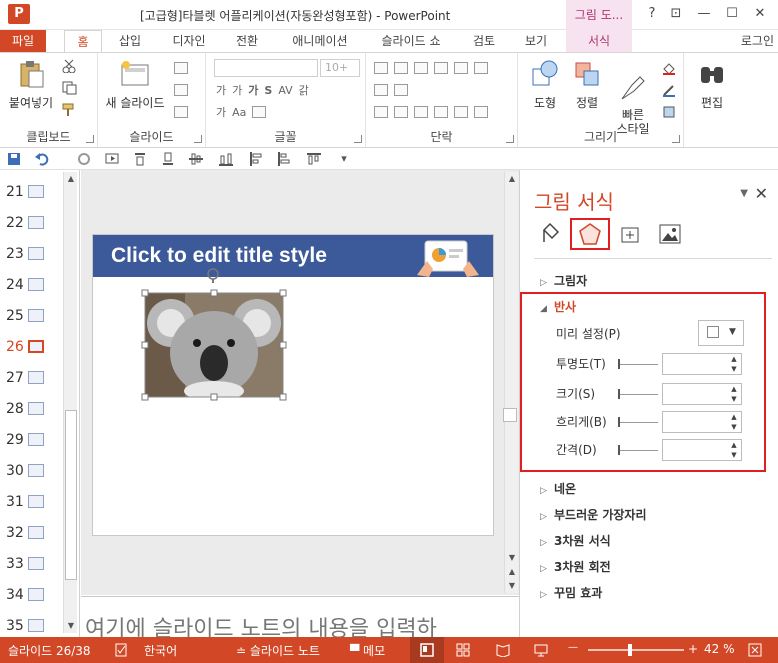  I want to click on thumbnail-item: 27, so click(31, 378).